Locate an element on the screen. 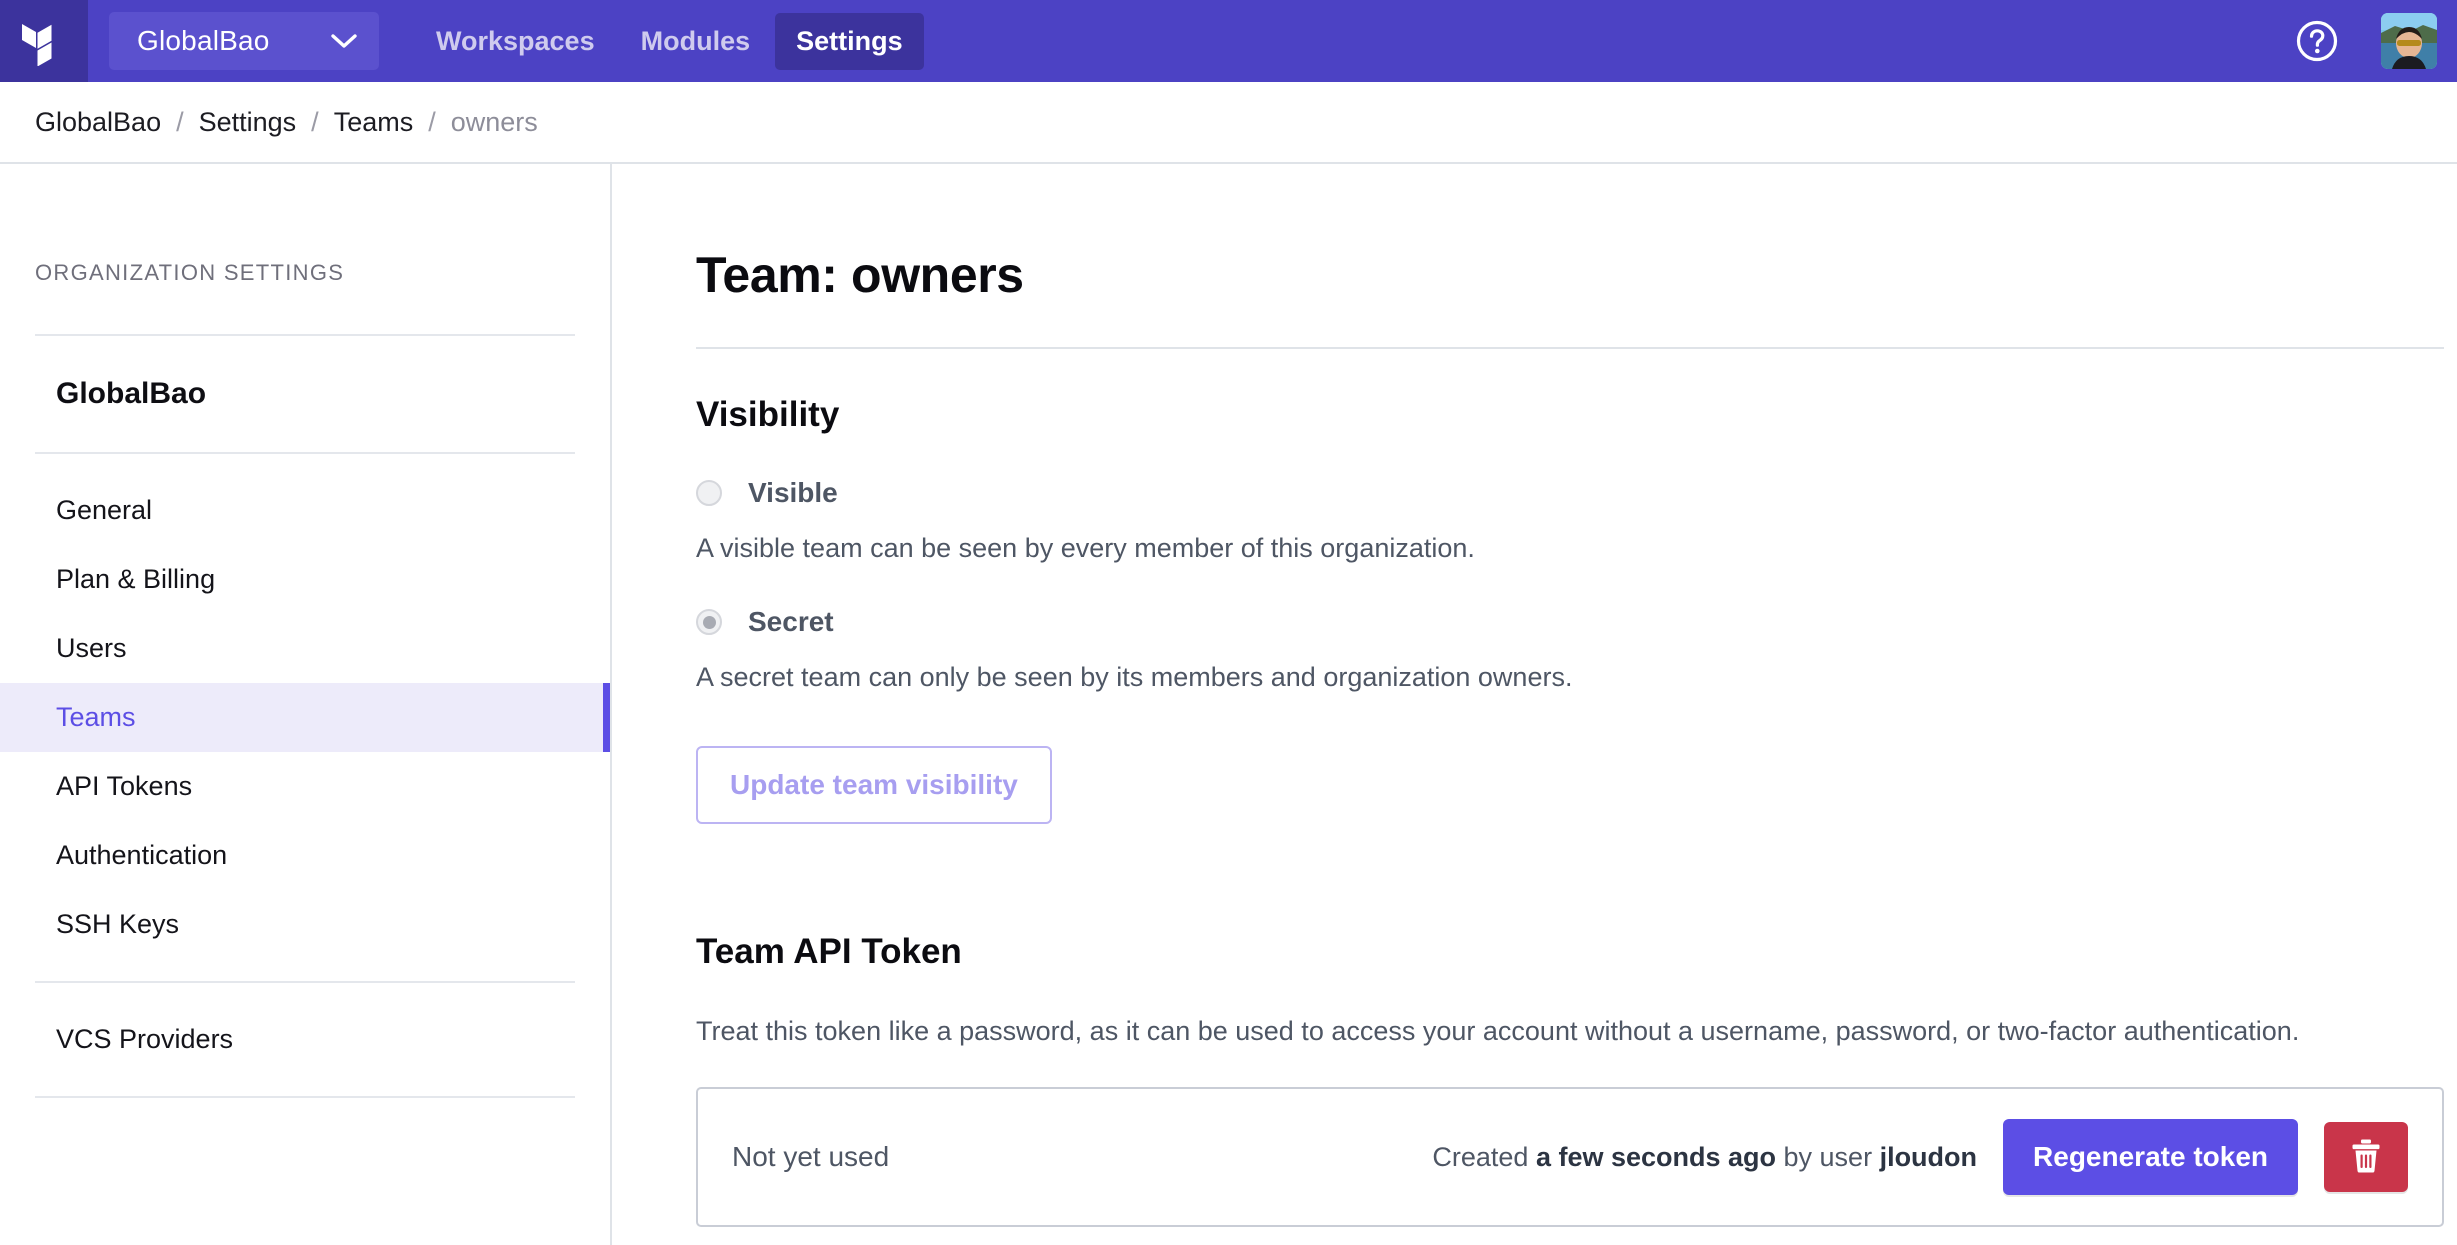 This screenshot has height=1245, width=2457. regenerate-token-button: Regenerate token is located at coordinates (2150, 1157).